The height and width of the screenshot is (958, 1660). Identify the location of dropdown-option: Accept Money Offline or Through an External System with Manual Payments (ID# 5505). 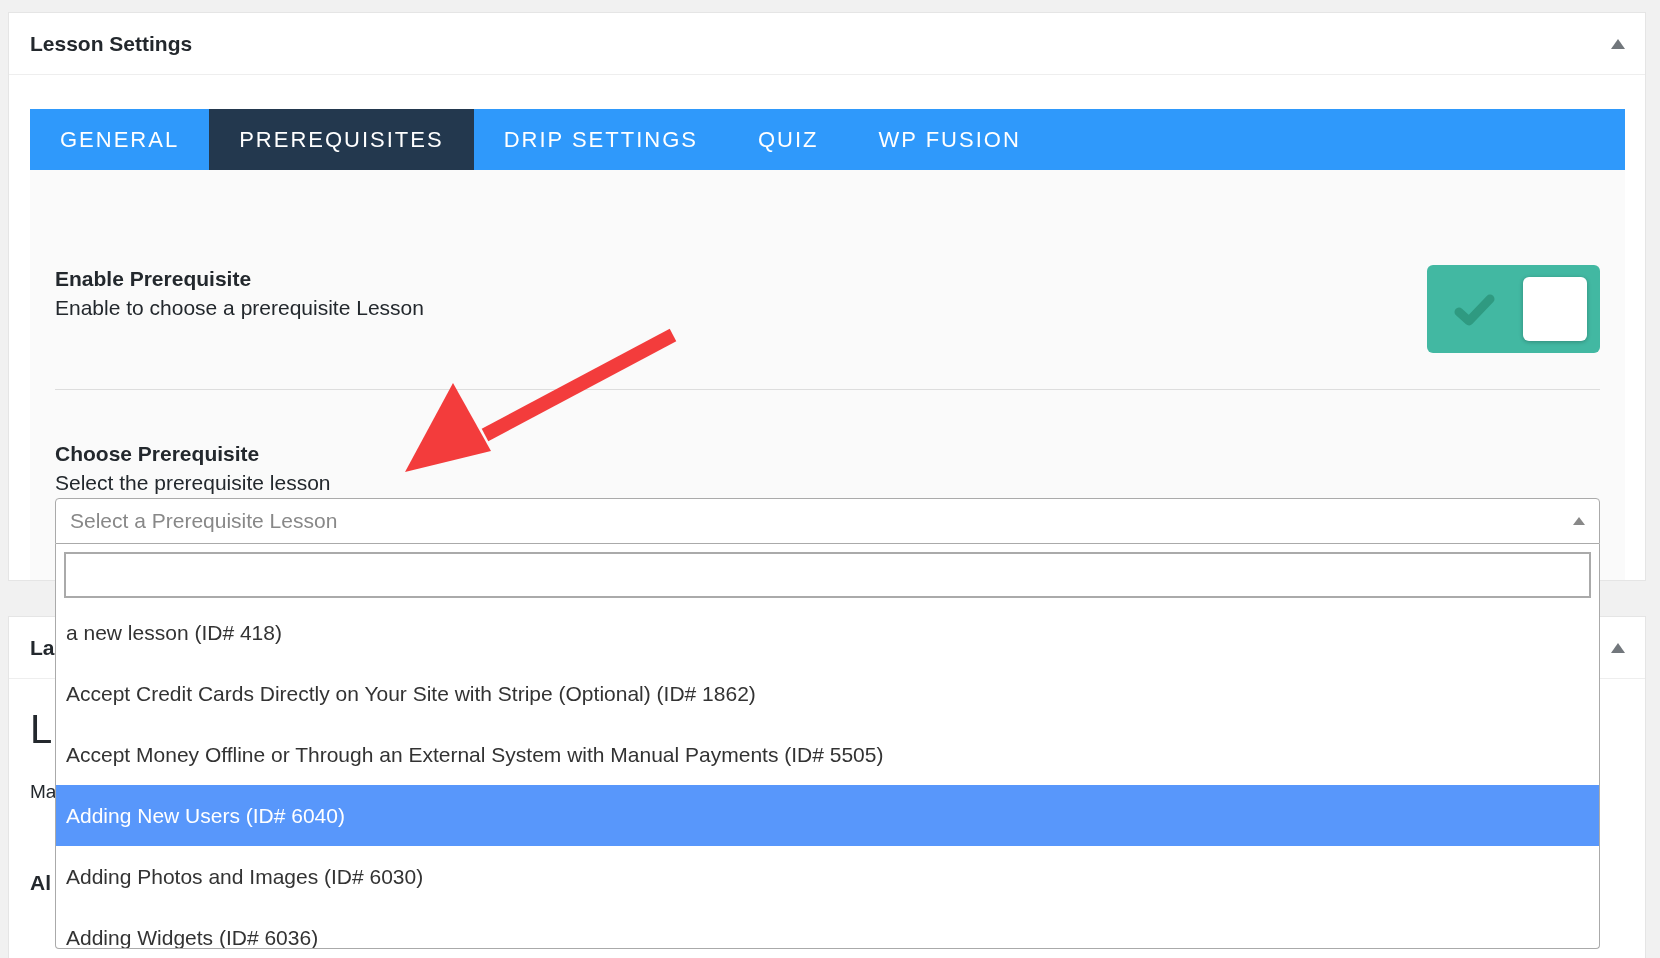
(827, 754).